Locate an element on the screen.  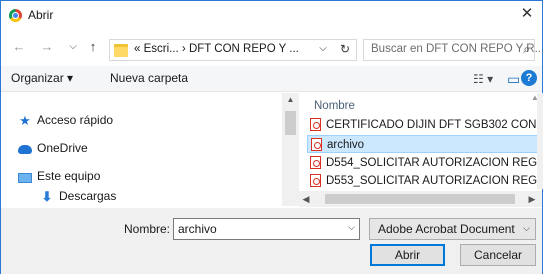
file-type-select: Adobe Acrobat Document ⌵ is located at coordinates (452, 229).